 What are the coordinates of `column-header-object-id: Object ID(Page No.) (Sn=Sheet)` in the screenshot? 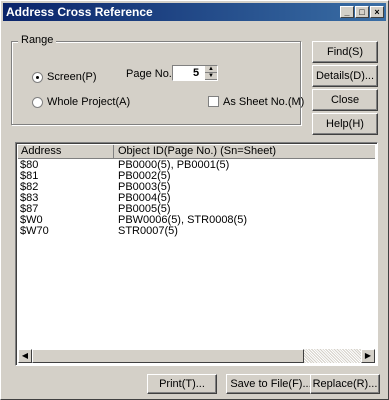 It's located at (197, 151).